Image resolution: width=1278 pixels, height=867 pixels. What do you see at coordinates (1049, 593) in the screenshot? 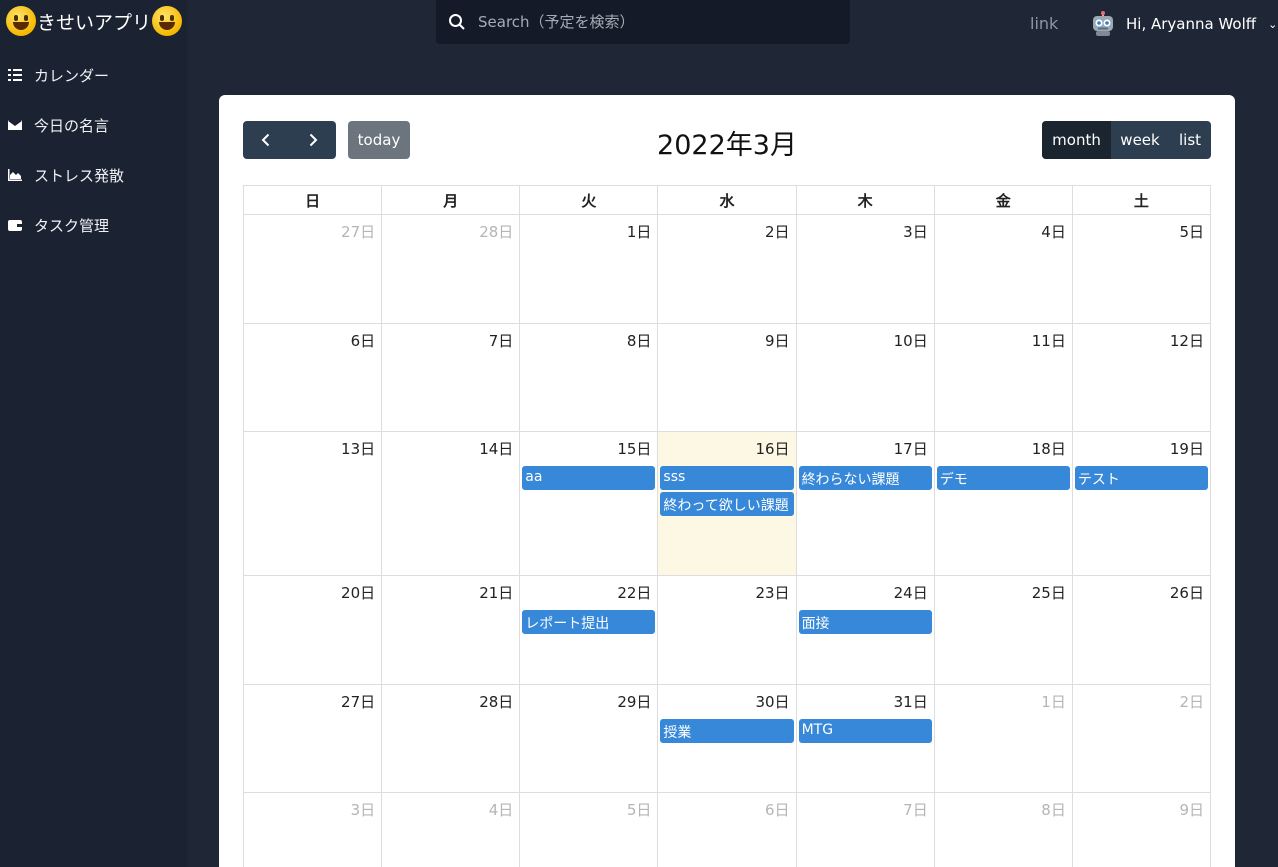
I see `day-number: 25日` at bounding box center [1049, 593].